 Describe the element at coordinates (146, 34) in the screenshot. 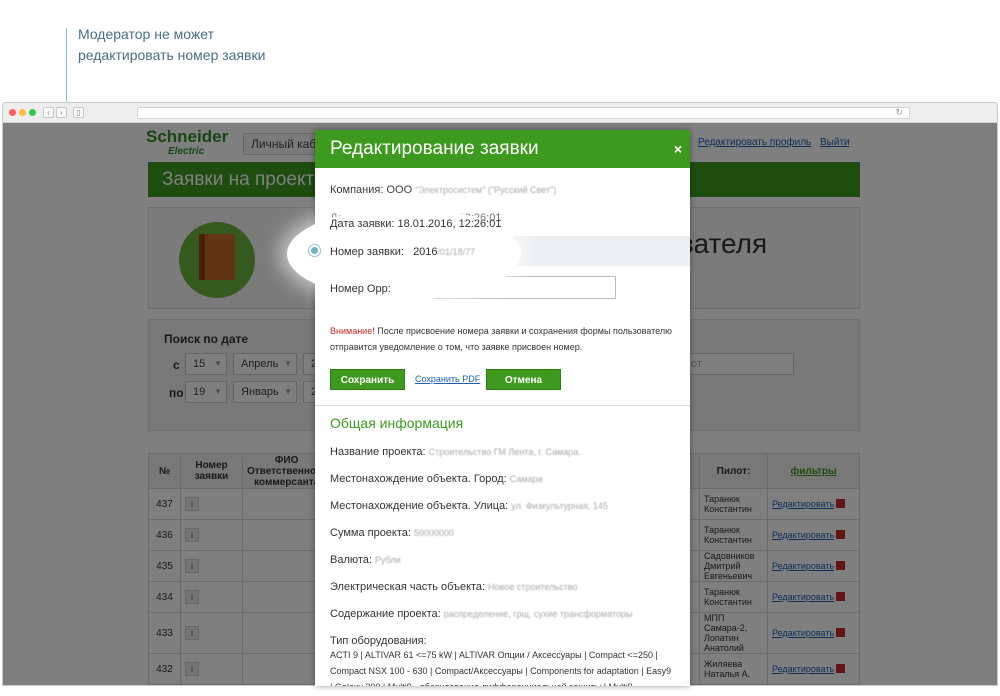

I see `annotation-line-1: Модератор не может` at that location.